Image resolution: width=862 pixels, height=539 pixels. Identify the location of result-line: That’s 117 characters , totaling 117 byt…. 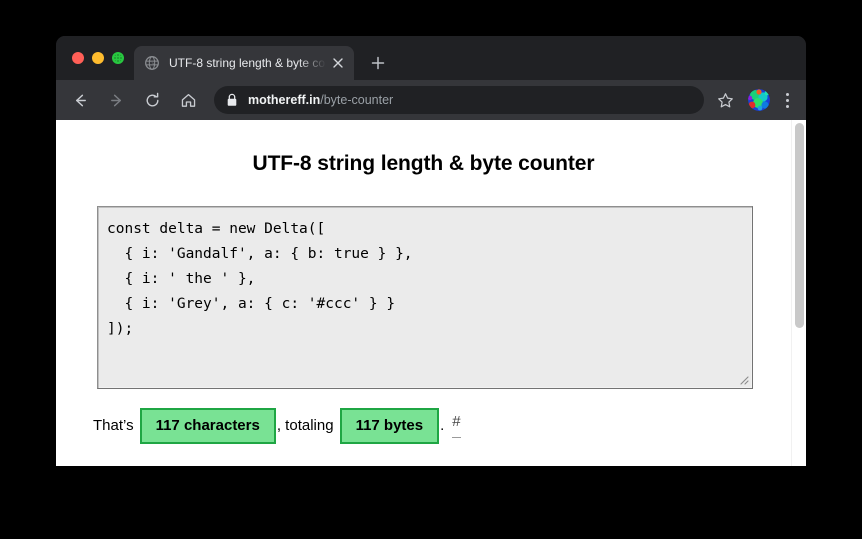
(277, 426).